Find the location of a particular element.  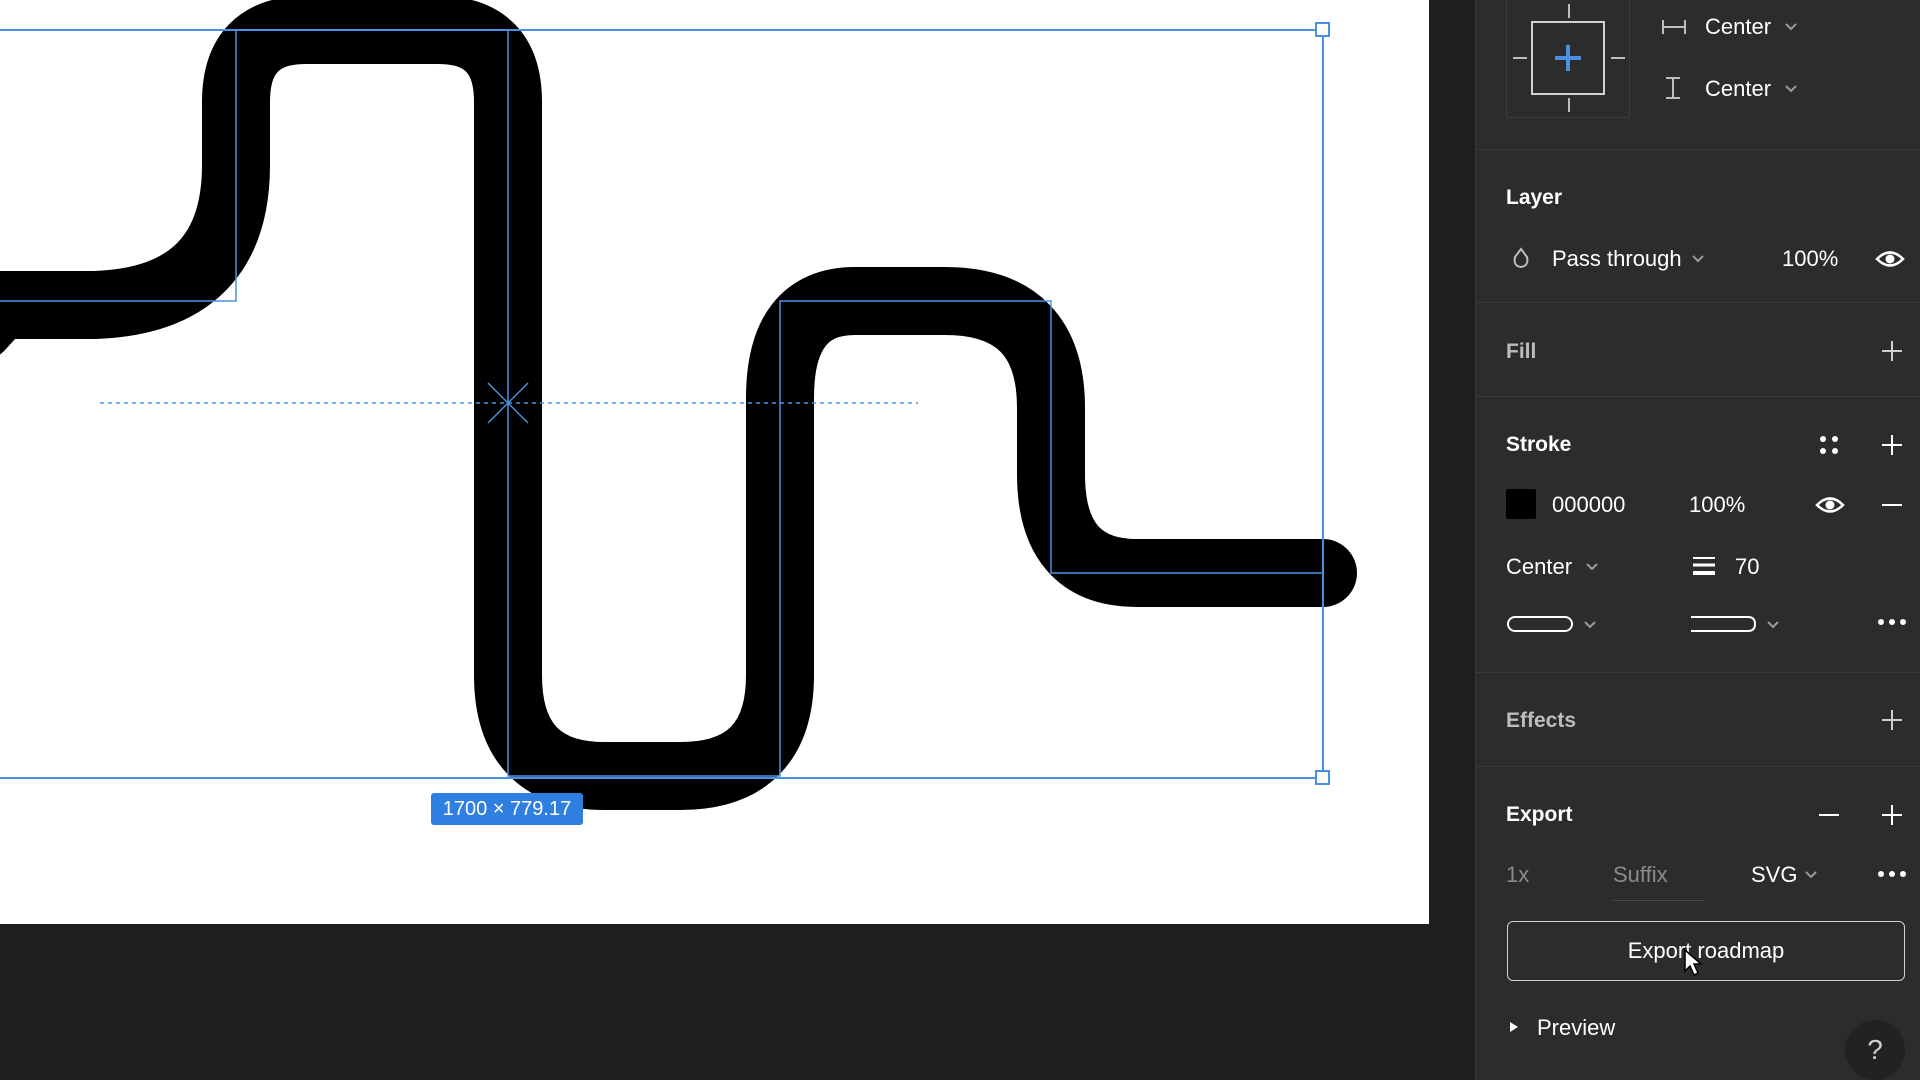

constraint-widget is located at coordinates (1568, 59).